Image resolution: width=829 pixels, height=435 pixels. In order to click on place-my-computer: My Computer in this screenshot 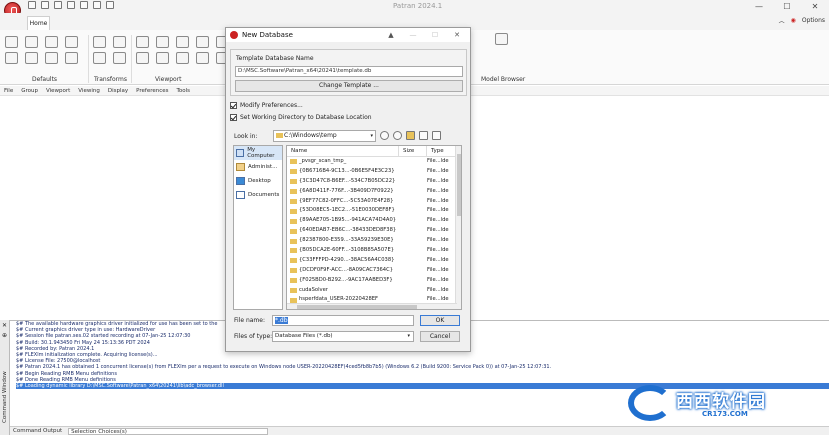, I will do `click(258, 153)`.